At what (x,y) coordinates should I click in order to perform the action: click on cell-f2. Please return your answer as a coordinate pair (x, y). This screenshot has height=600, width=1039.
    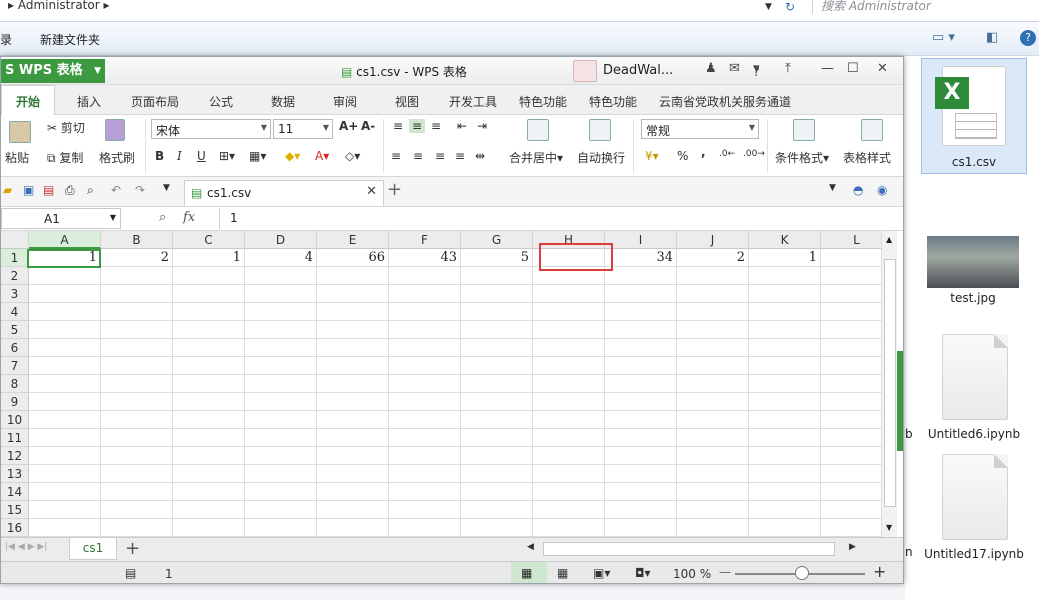
    Looking at the image, I should click on (425, 276).